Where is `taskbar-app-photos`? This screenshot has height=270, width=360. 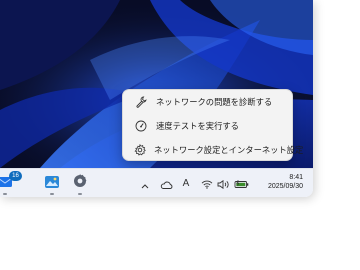 taskbar-app-photos is located at coordinates (52, 183).